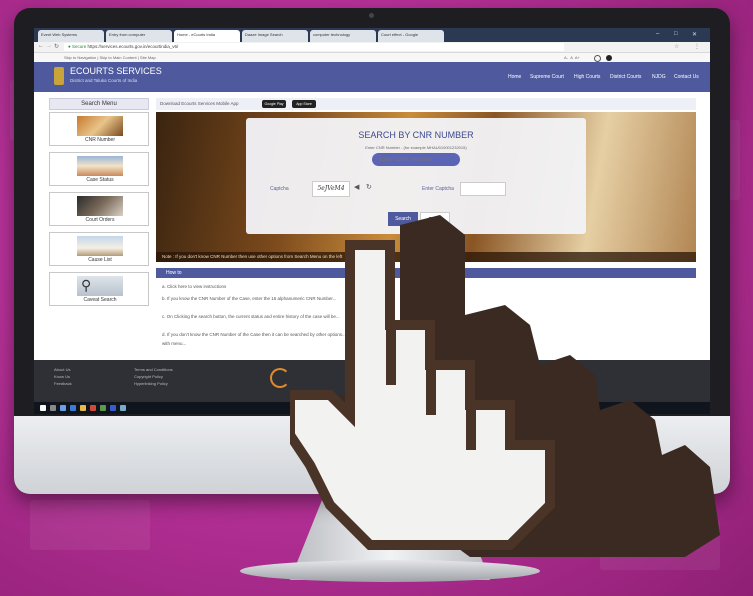 This screenshot has height=596, width=753. I want to click on windows-start-icon, so click(43, 408).